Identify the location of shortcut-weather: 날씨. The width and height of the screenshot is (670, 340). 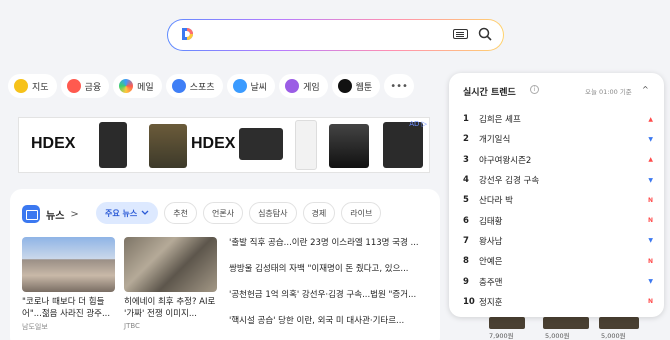
(251, 86).